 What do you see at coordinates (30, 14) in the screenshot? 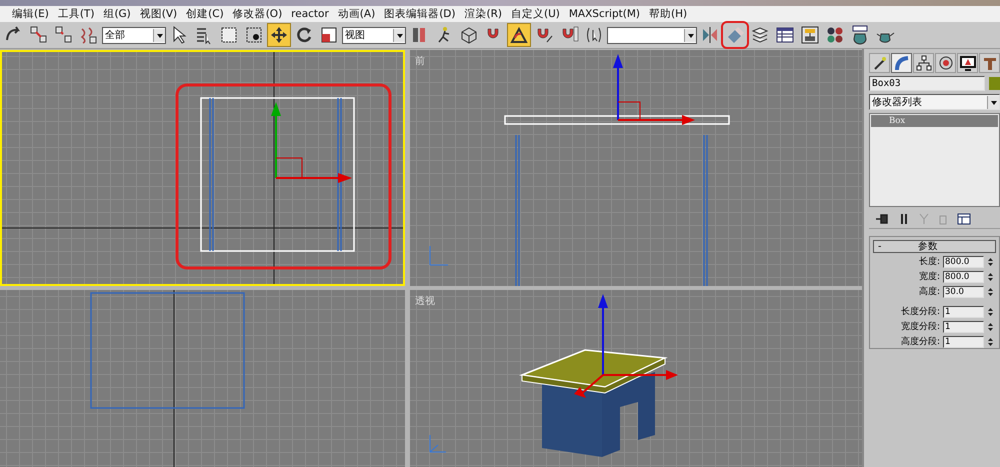
I see `menu-item: 编辑(E)` at bounding box center [30, 14].